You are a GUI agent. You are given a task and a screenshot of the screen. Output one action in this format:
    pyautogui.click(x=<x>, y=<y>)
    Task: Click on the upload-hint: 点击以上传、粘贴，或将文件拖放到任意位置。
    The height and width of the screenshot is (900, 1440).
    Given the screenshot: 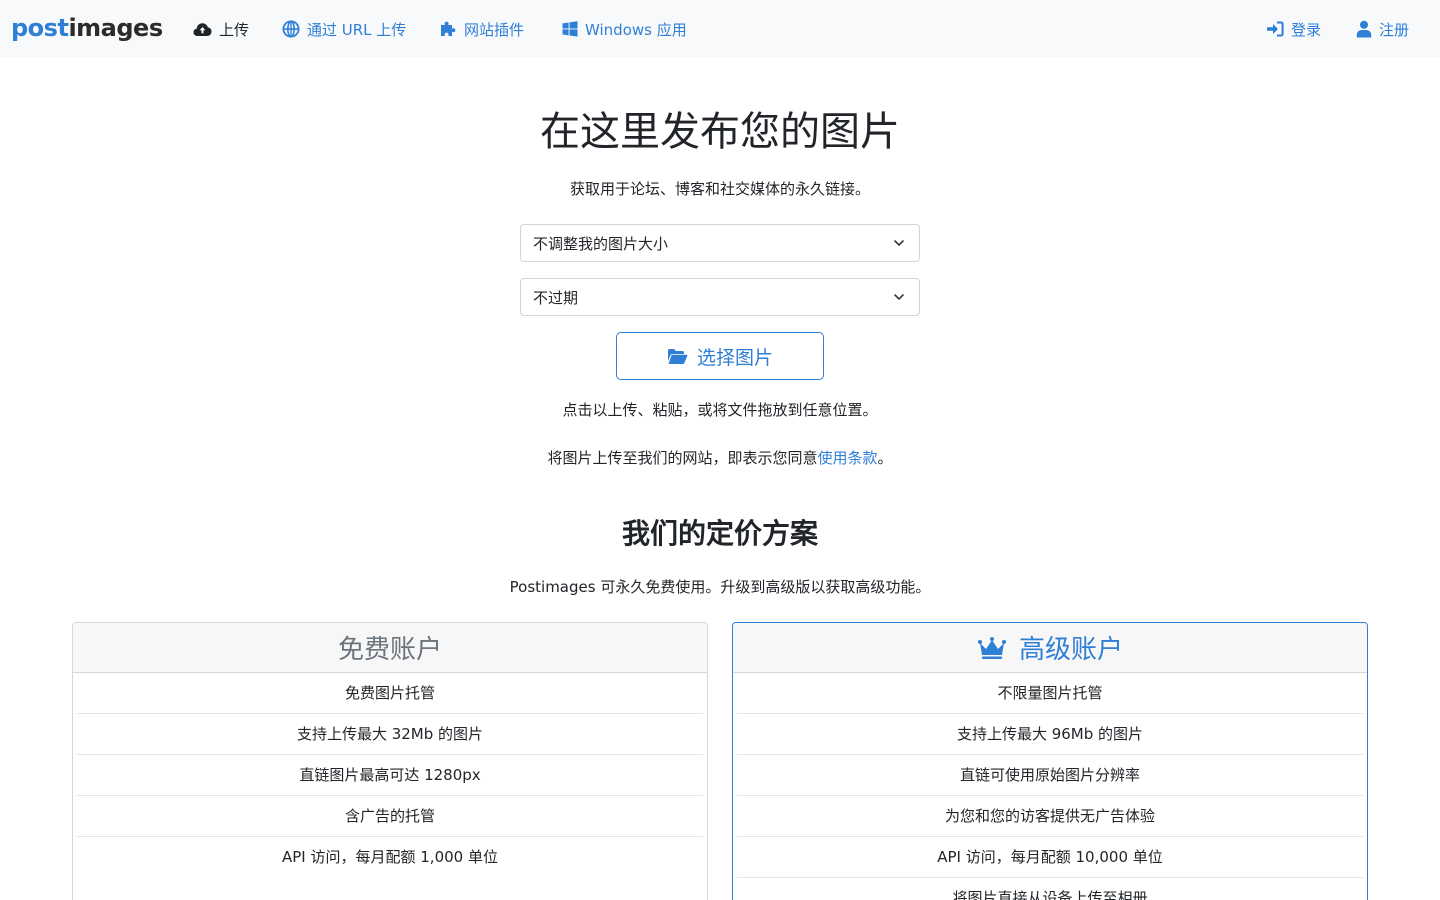 What is the action you would take?
    pyautogui.click(x=720, y=410)
    